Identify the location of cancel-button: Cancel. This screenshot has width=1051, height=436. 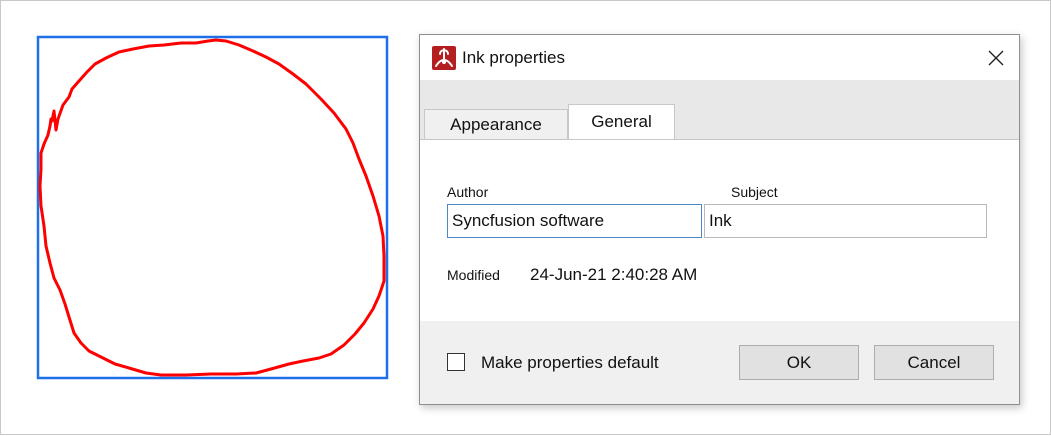
(934, 362).